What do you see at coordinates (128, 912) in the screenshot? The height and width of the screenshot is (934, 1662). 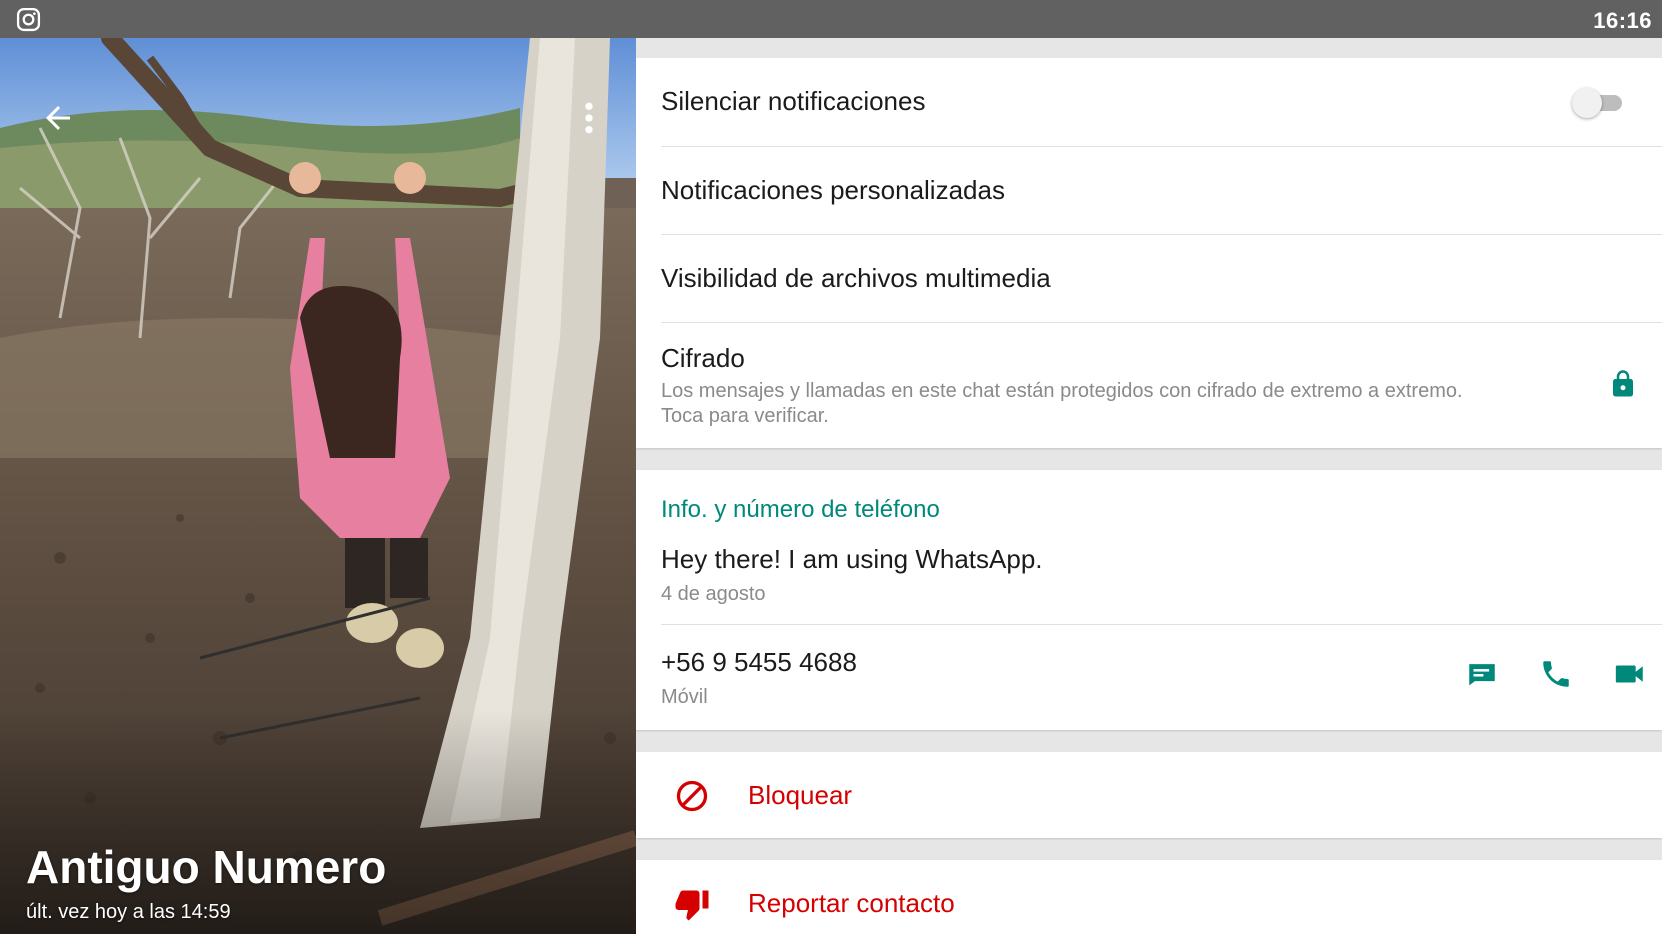 I see `last-seen: últ. vez hoy a las 14:59` at bounding box center [128, 912].